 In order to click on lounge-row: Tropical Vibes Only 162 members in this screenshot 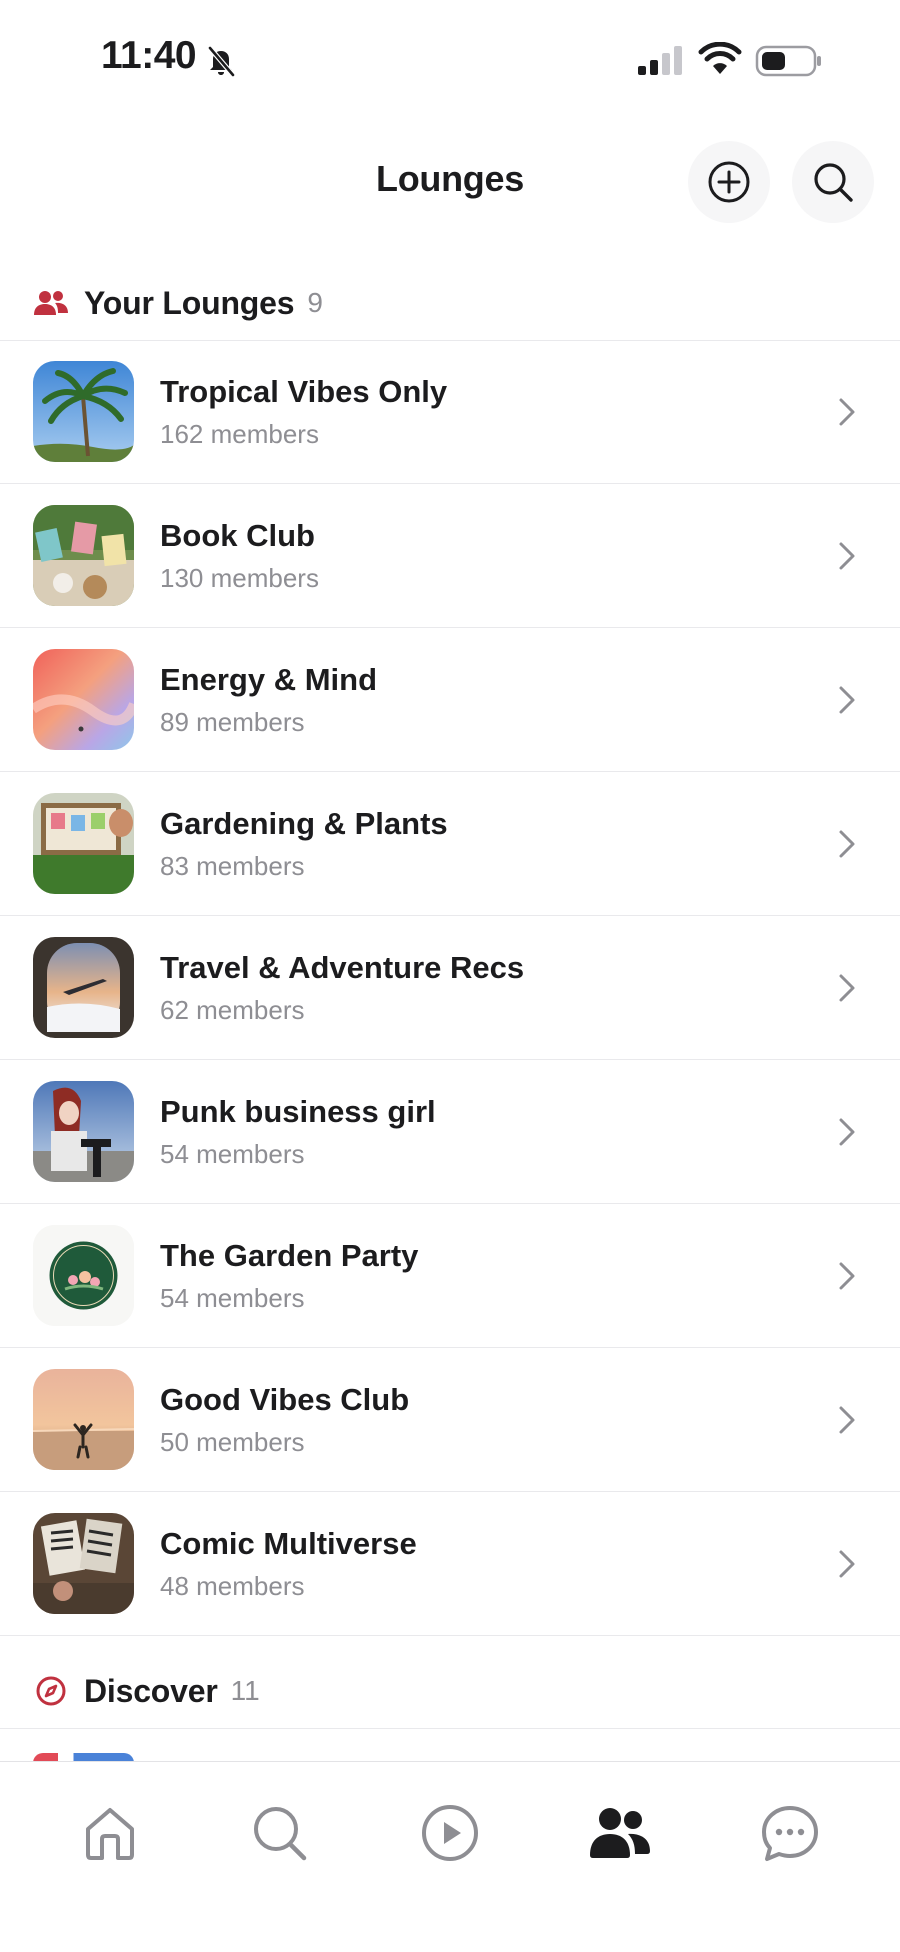, I will do `click(450, 412)`.